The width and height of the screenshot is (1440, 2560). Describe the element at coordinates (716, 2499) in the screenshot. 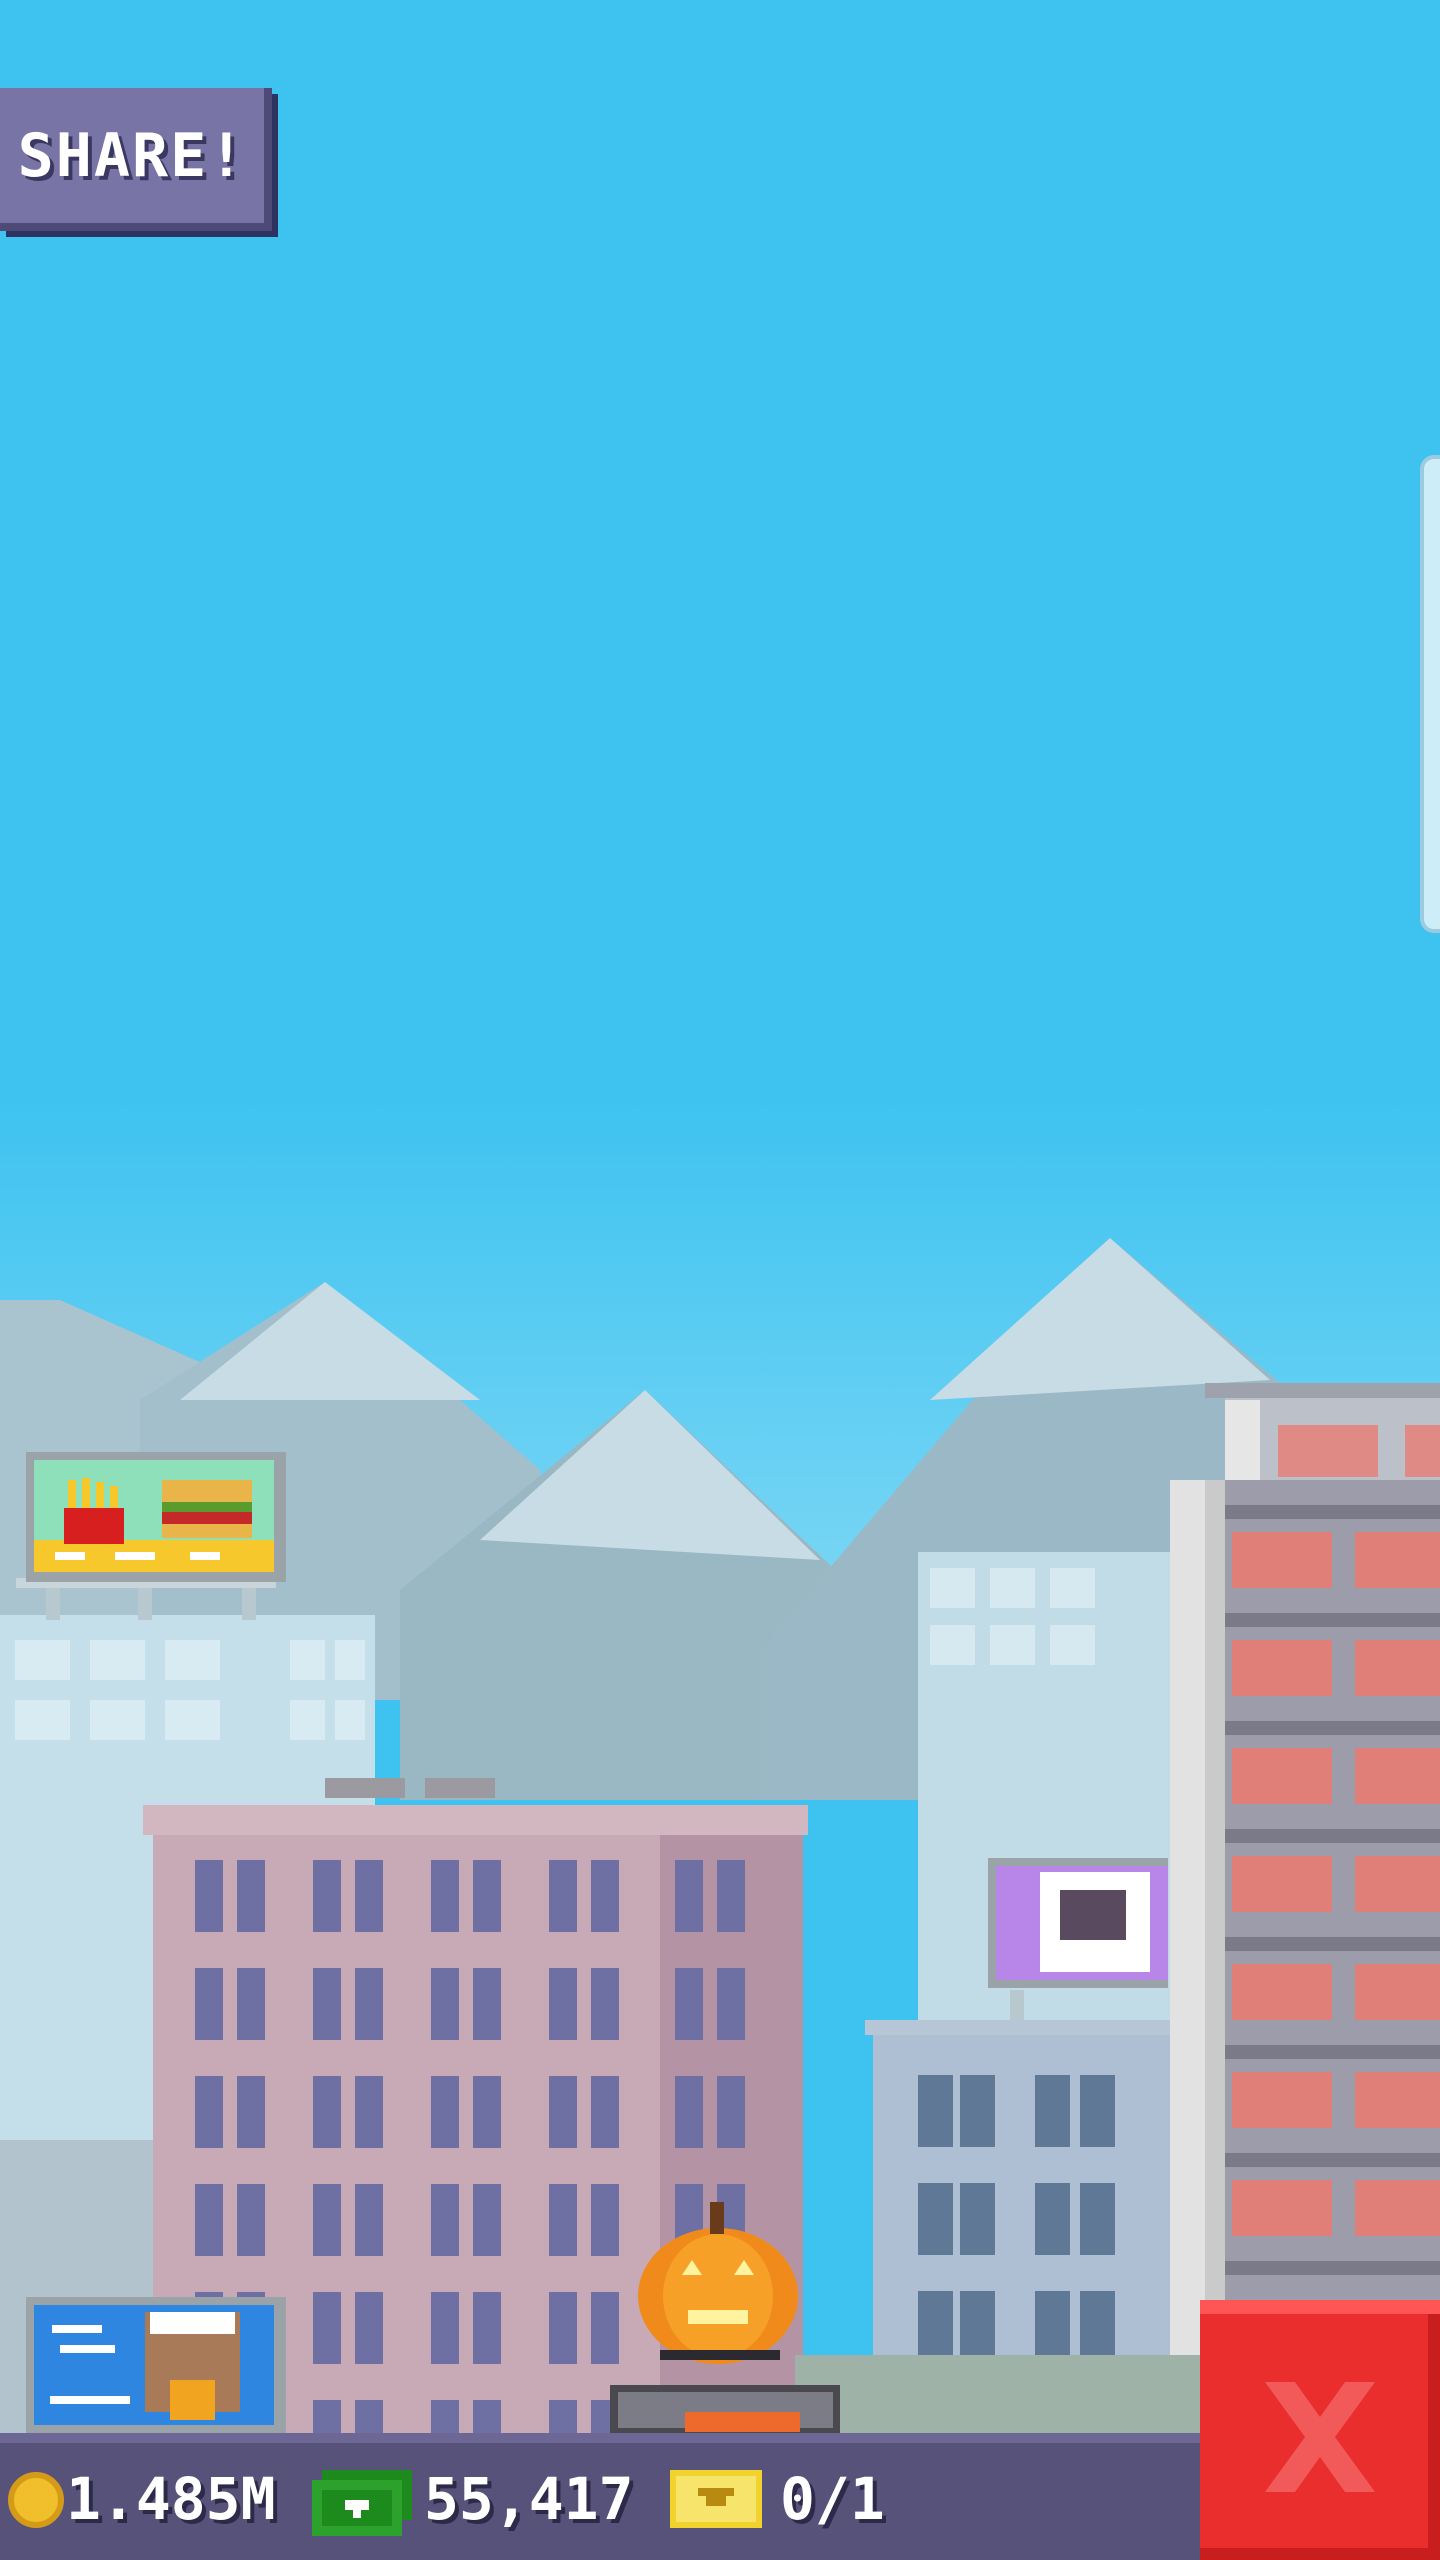

I see `ticket-icon` at that location.